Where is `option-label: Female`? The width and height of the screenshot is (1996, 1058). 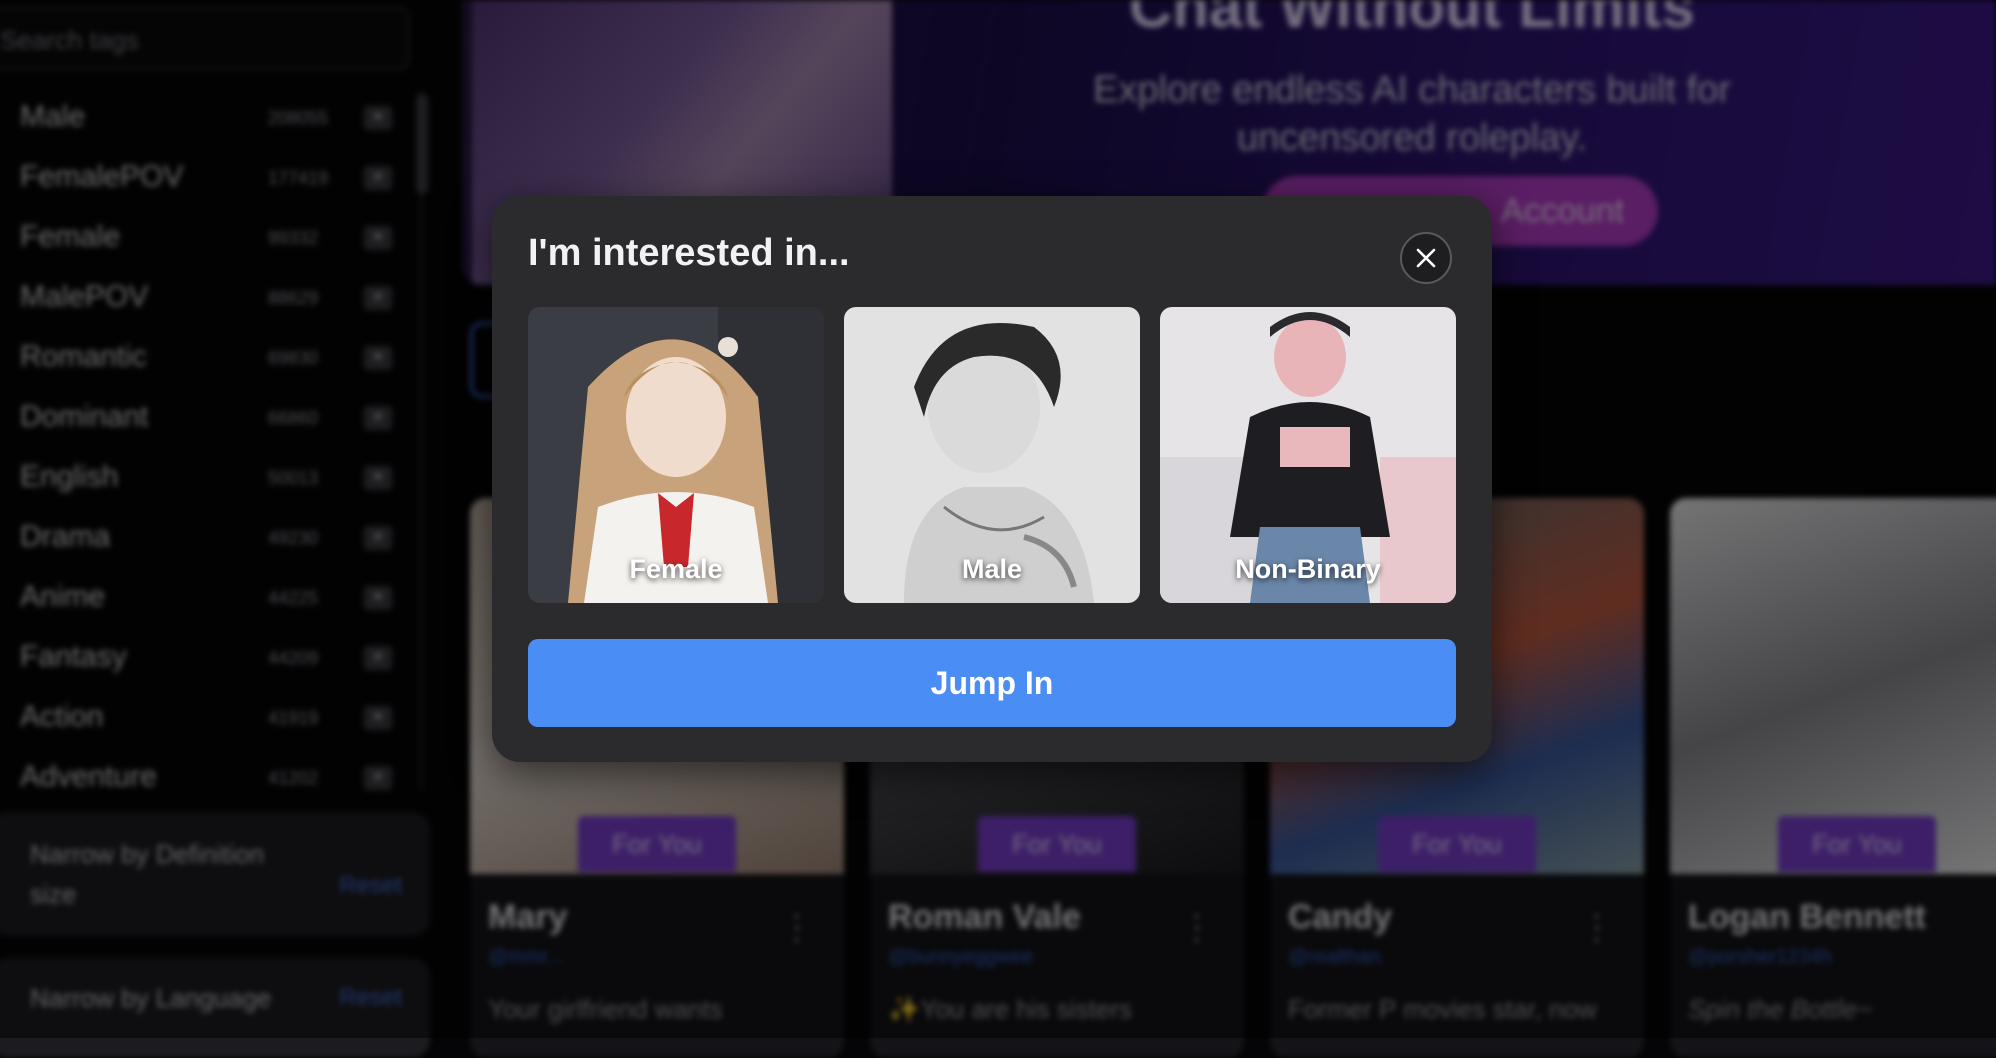 option-label: Female is located at coordinates (676, 569).